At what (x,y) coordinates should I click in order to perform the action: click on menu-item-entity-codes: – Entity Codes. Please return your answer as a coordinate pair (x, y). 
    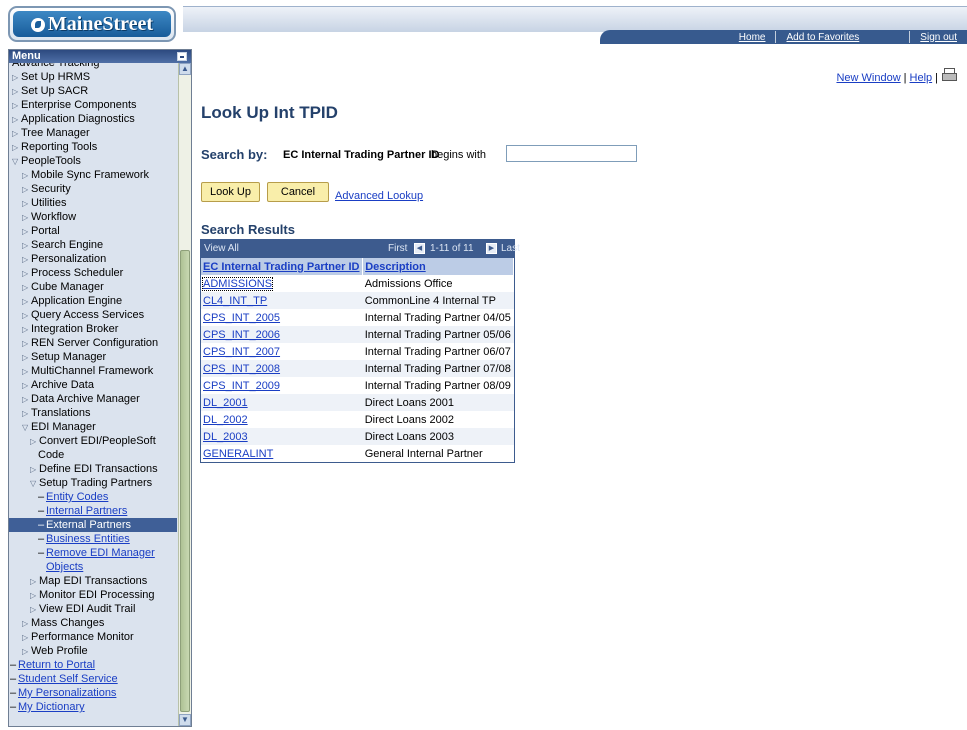
    Looking at the image, I should click on (73, 497).